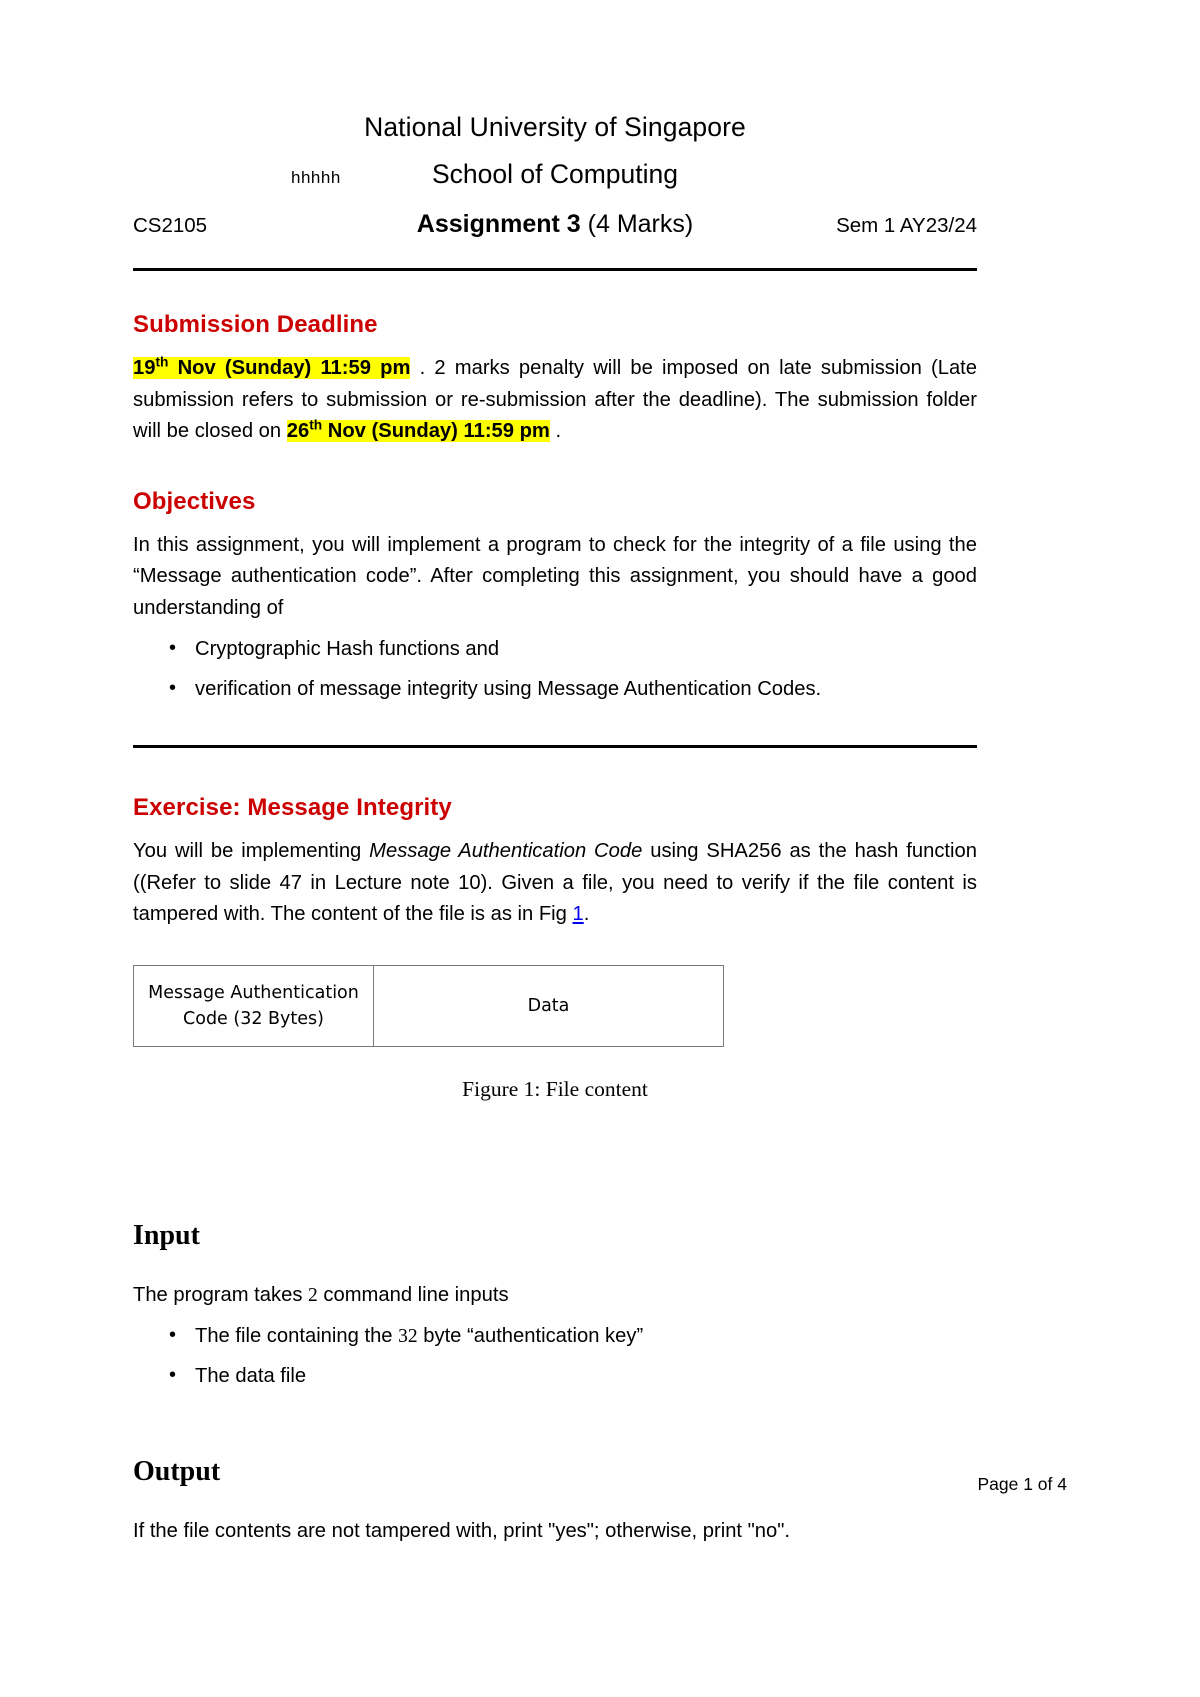  Describe the element at coordinates (555, 1088) in the screenshot. I see `figure-caption: Figure 1: File content` at that location.